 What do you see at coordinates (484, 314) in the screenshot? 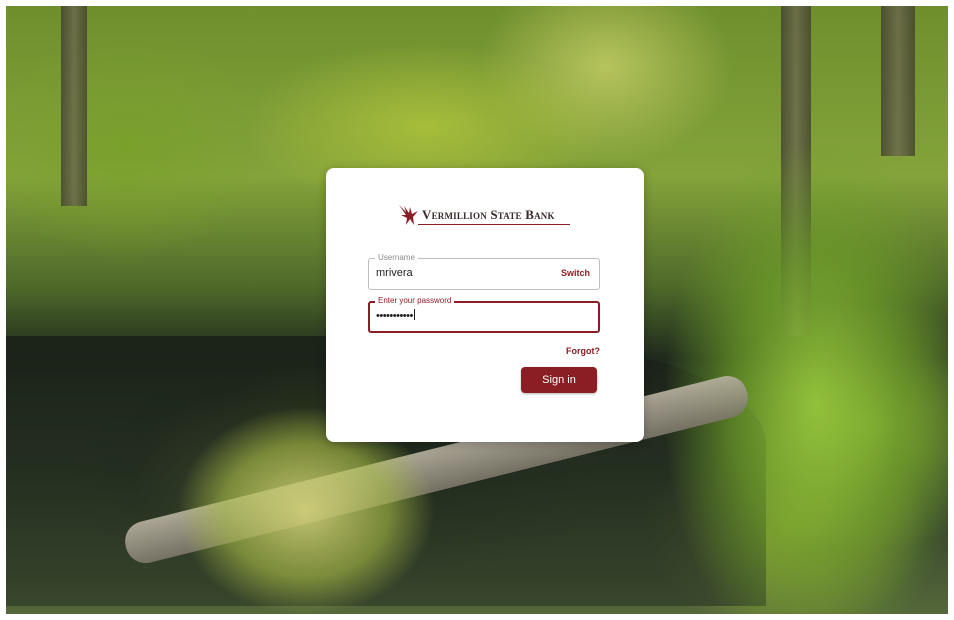
I see `password-field: Enter your password •••••••••••` at bounding box center [484, 314].